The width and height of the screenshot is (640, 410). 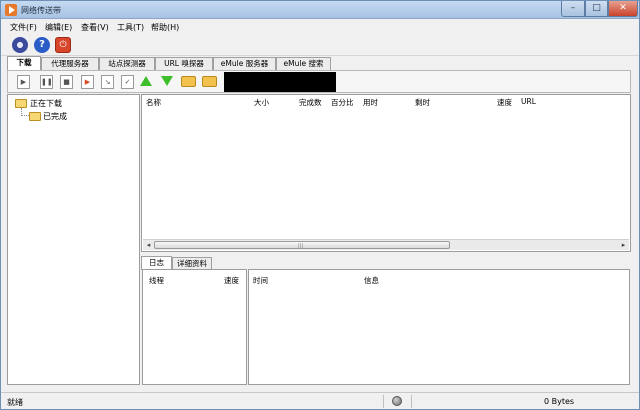 I want to click on column-thread-speed: 速度, so click(x=231, y=280).